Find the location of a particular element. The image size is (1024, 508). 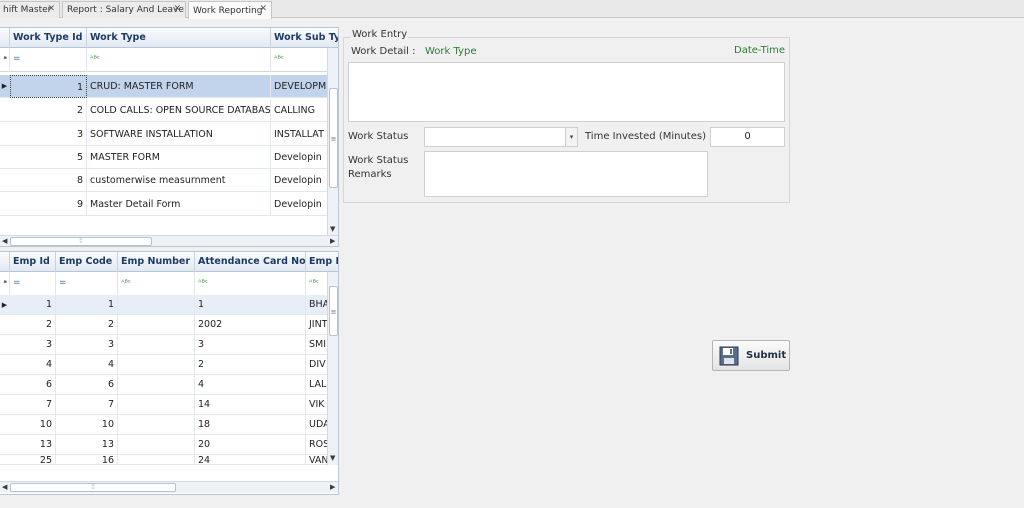

column-header-work-type-id: Work Type Id is located at coordinates (48, 38).